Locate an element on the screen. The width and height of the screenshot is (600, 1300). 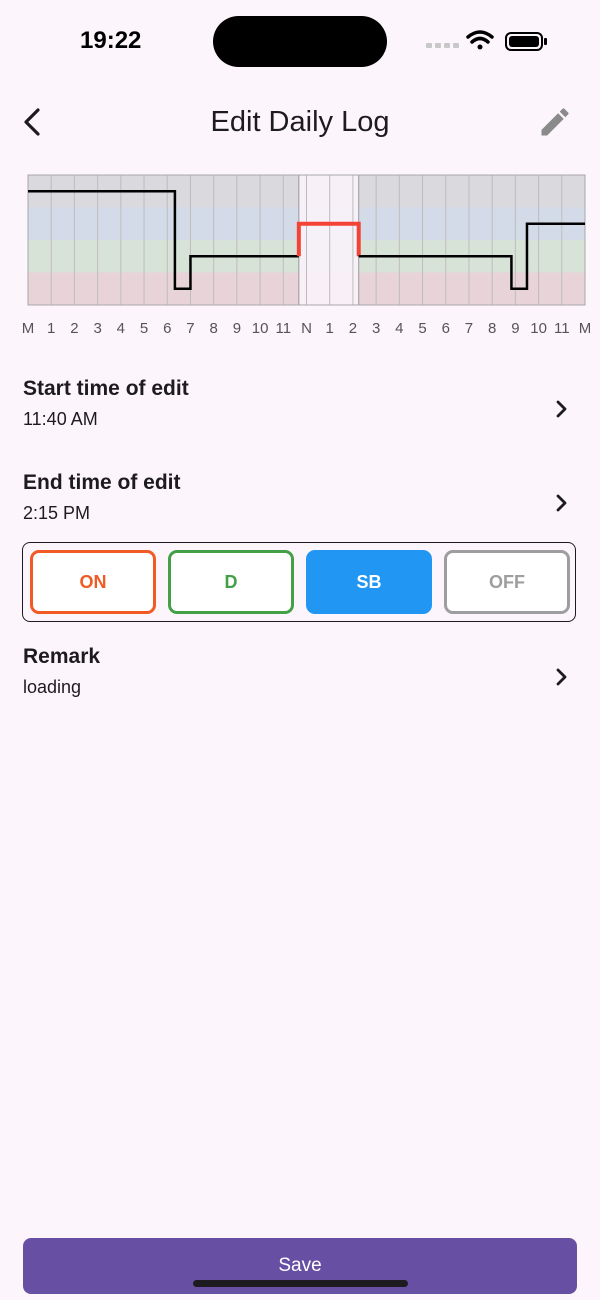
chart-tick-label: N is located at coordinates (306, 328).